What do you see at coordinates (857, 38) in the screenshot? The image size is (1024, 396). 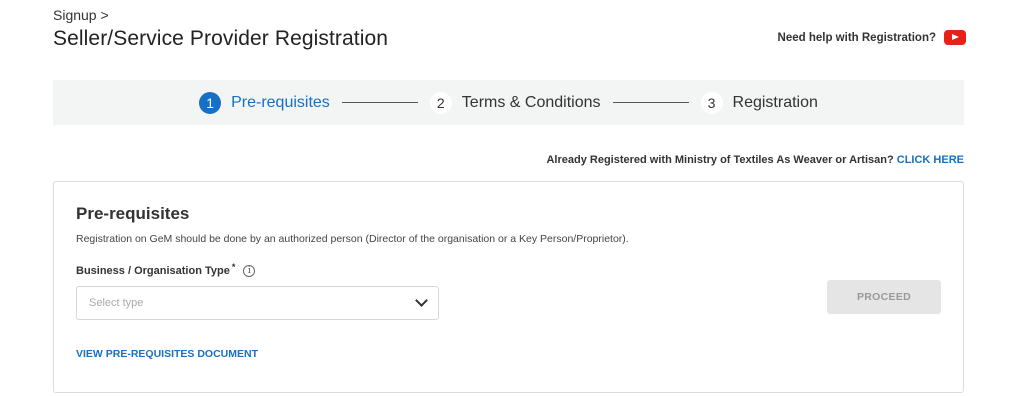 I see `help-text: Need help with Registration?` at bounding box center [857, 38].